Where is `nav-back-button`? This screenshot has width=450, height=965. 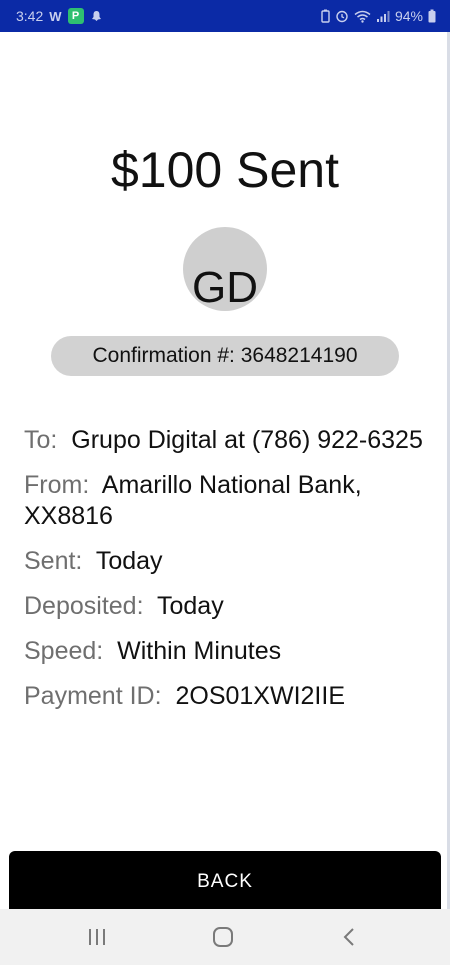 nav-back-button is located at coordinates (349, 937).